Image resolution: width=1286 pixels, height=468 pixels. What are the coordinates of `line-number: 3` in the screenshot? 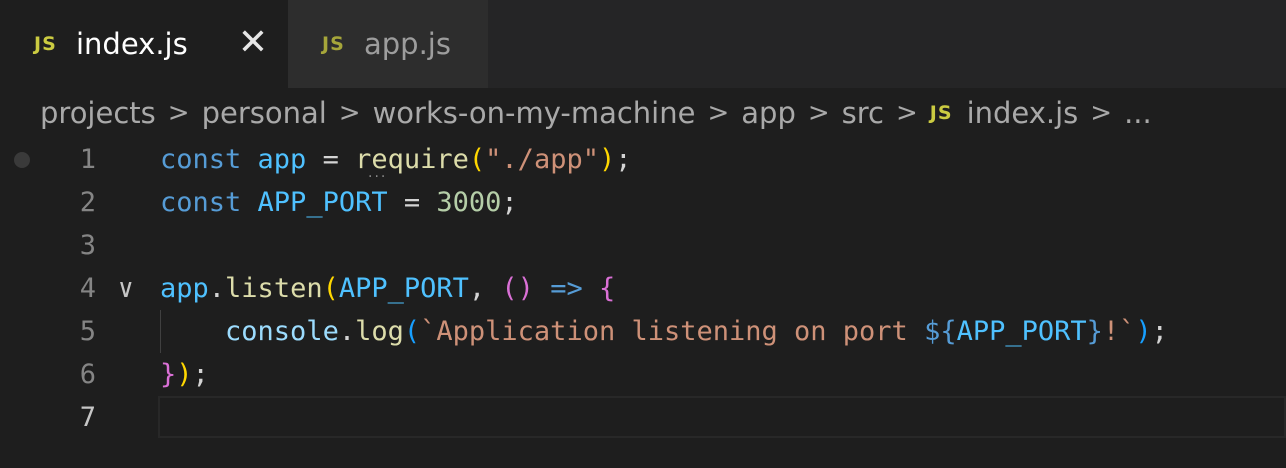 It's located at (87, 245).